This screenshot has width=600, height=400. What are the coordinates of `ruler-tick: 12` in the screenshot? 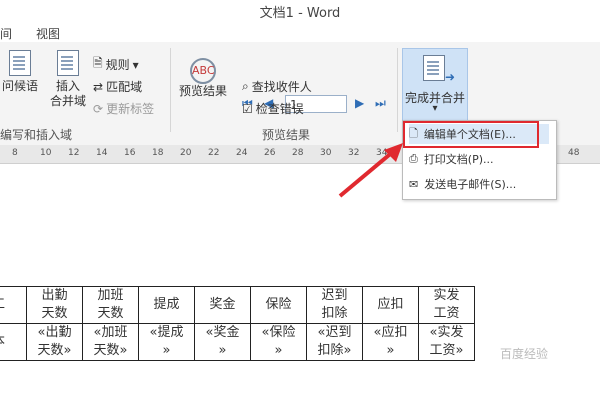 It's located at (74, 153).